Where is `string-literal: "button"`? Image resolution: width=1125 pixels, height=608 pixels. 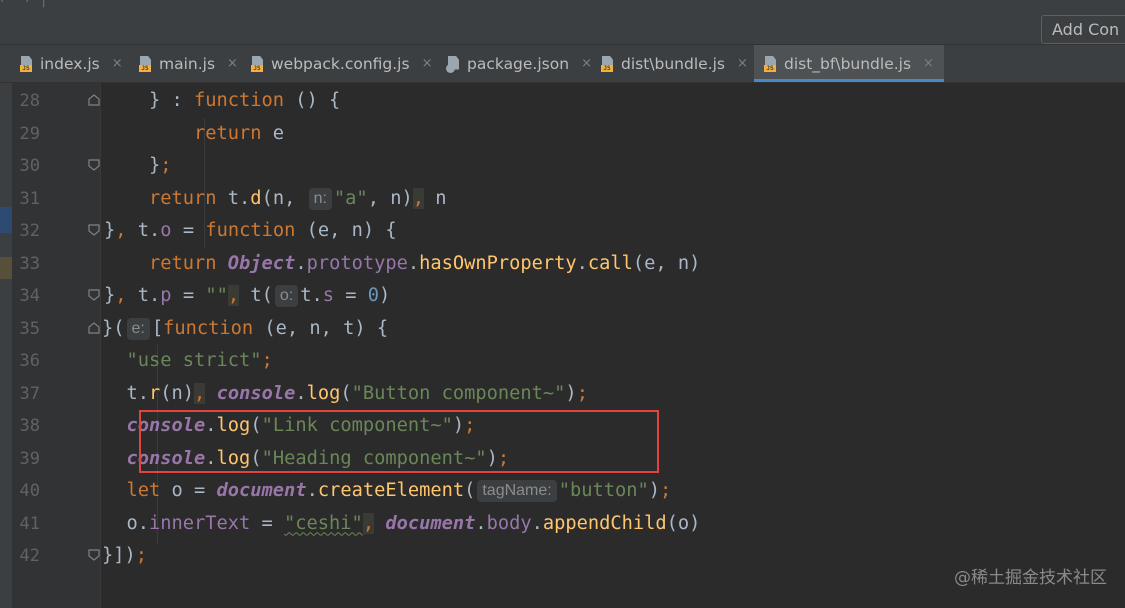
string-literal: "button" is located at coordinates (603, 490).